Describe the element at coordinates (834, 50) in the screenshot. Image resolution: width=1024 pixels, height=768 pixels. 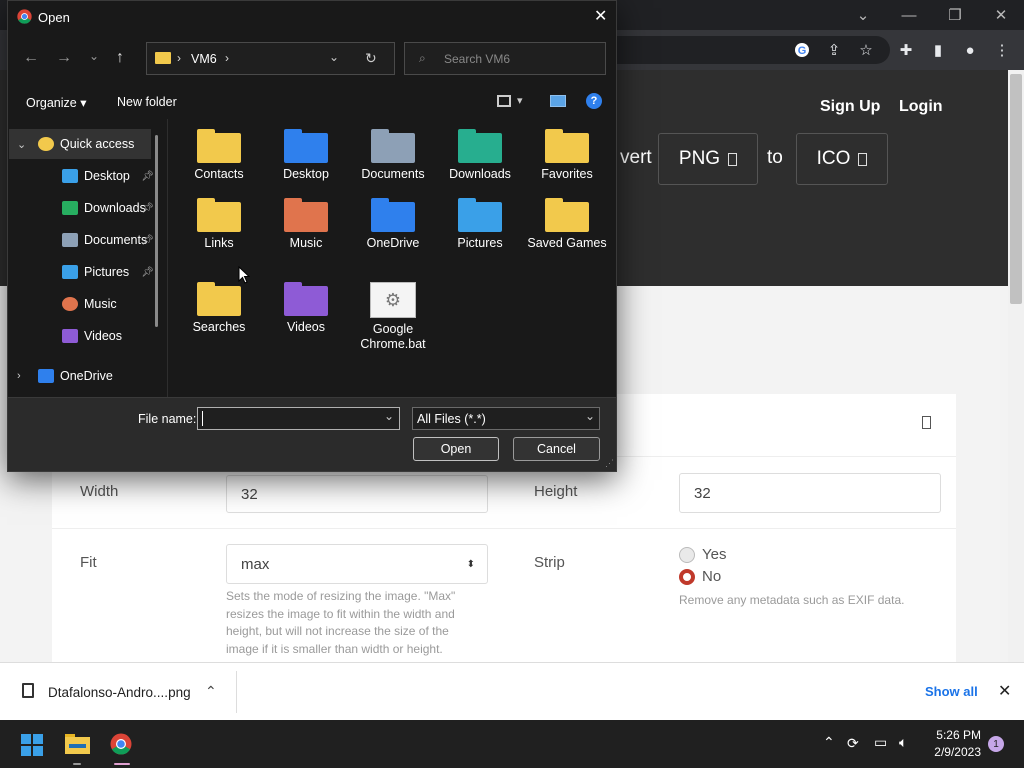
I see `share-icon: ⇪` at that location.